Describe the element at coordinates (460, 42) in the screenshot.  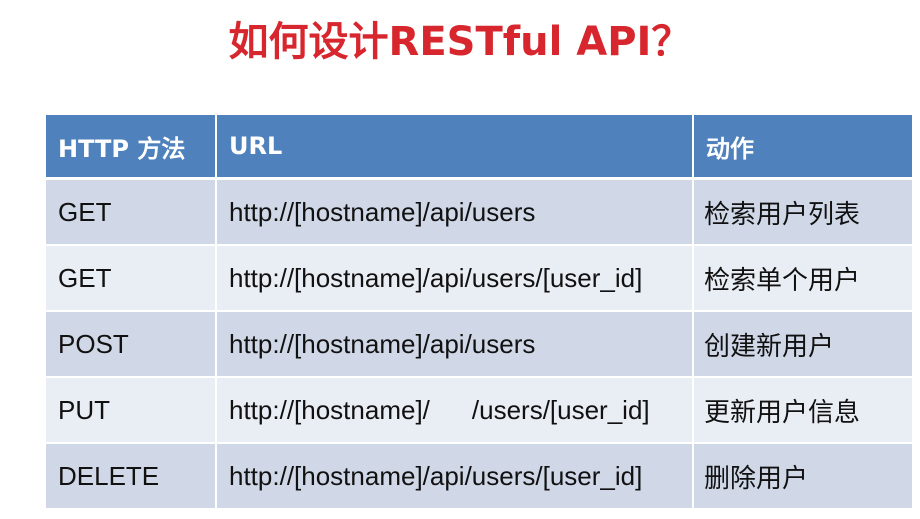
I see `slide-title: 如何设计RESTful API？` at that location.